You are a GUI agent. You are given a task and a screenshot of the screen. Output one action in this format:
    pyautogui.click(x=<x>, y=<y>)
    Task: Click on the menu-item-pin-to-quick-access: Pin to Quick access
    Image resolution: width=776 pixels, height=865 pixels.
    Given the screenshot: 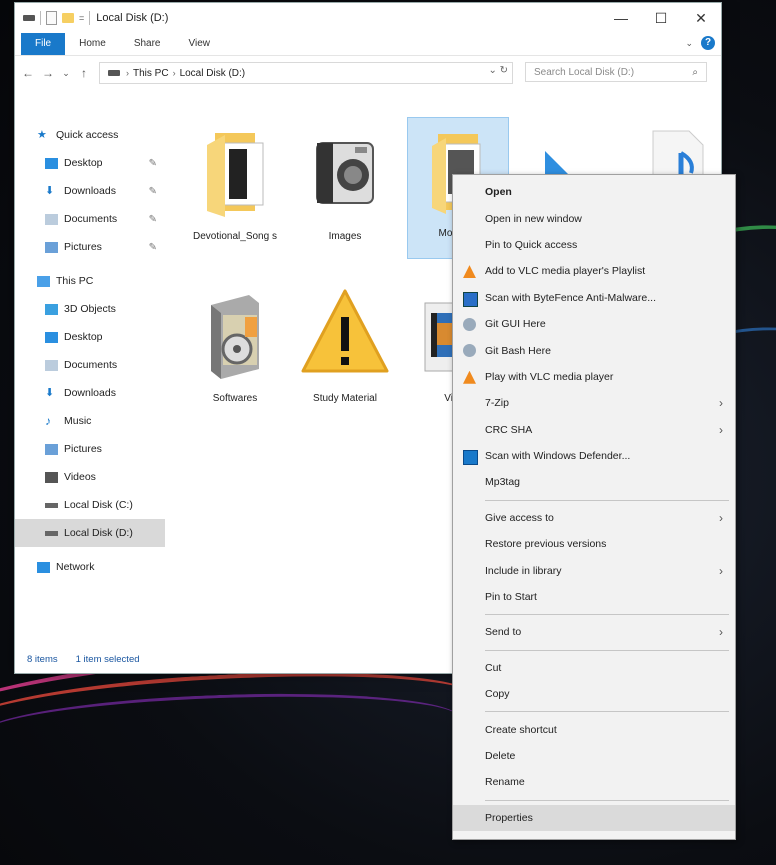 What is the action you would take?
    pyautogui.click(x=594, y=245)
    